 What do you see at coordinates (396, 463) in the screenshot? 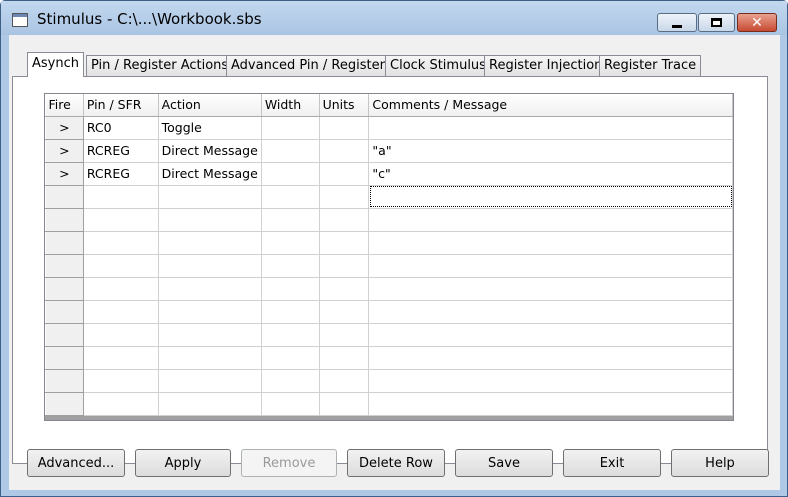
I see `delete-row-button: Delete Row` at bounding box center [396, 463].